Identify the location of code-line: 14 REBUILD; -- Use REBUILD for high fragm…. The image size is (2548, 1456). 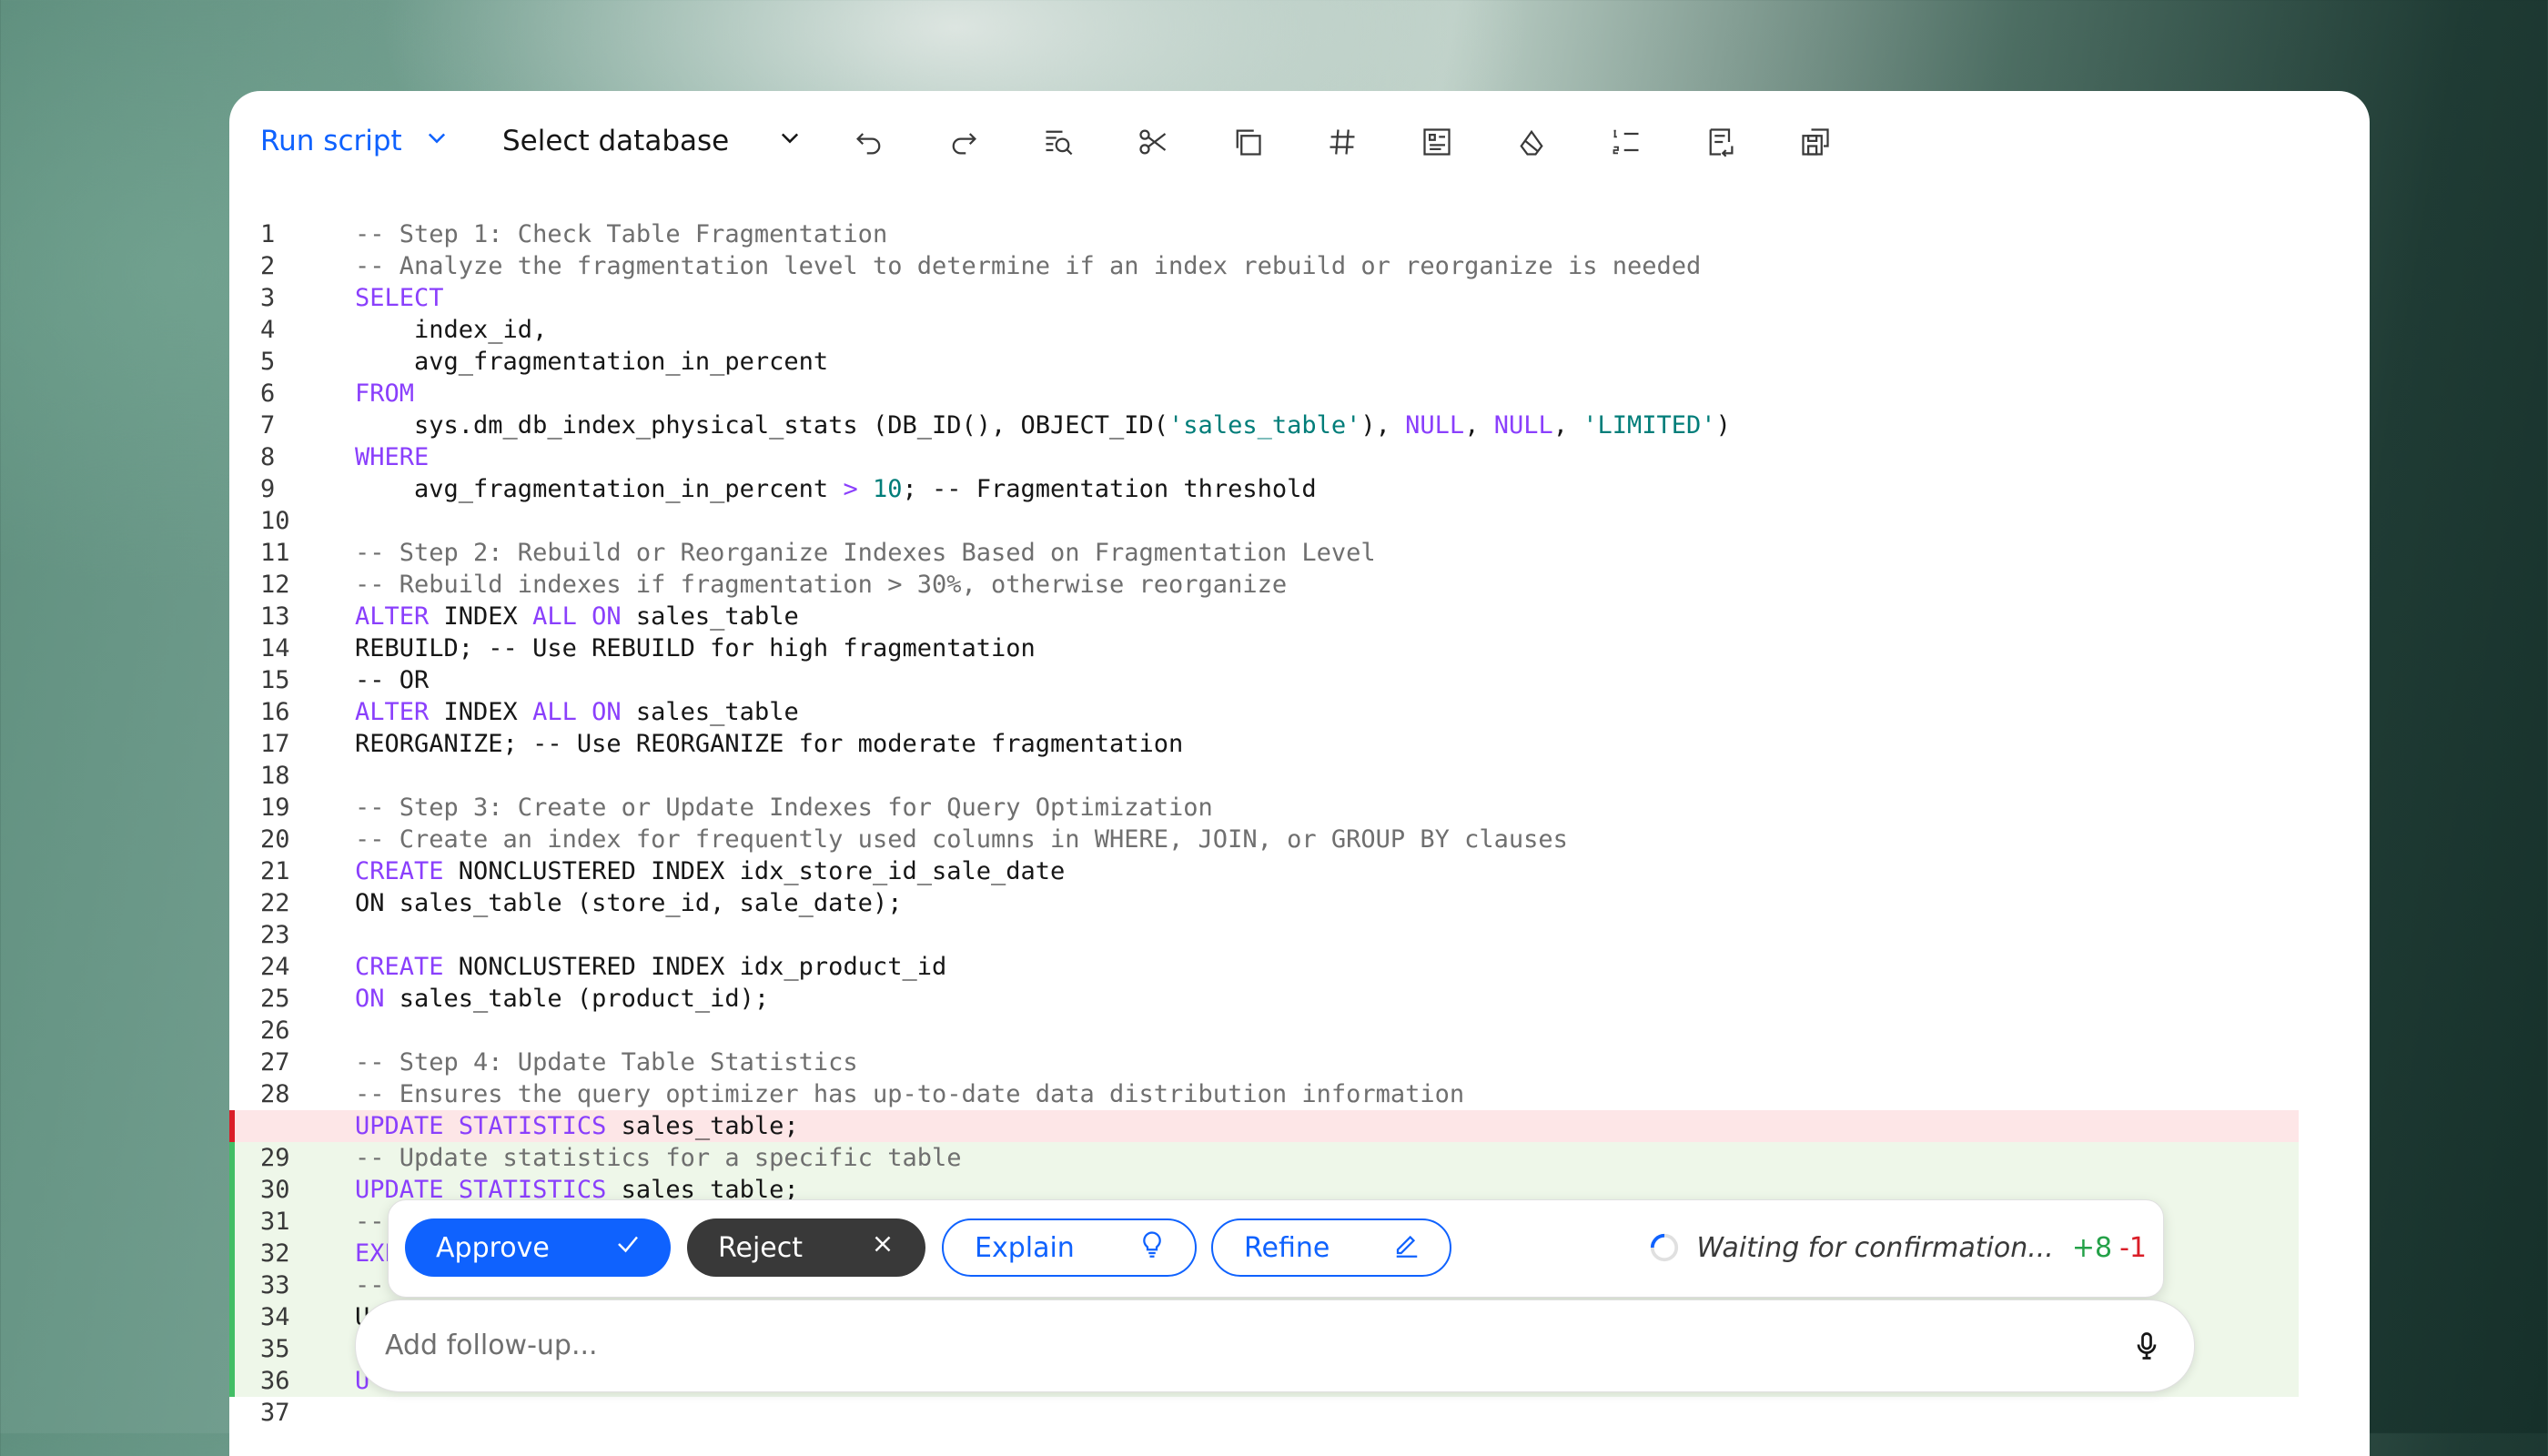
(1300, 648).